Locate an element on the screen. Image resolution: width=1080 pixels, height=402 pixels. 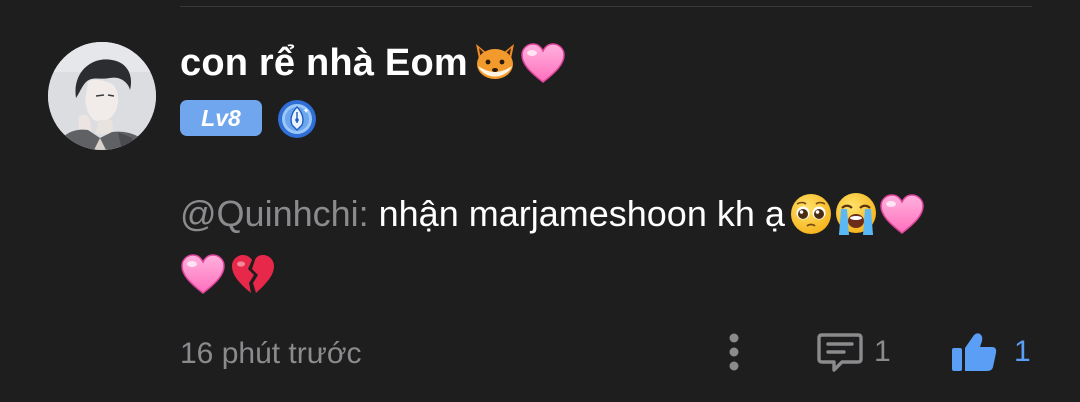
mention-link: @Quinhchi: is located at coordinates (274, 214).